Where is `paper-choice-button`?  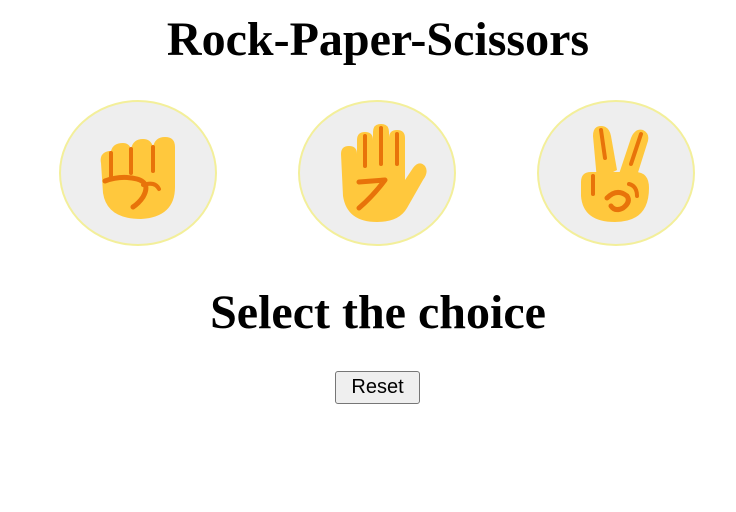
paper-choice-button is located at coordinates (377, 173).